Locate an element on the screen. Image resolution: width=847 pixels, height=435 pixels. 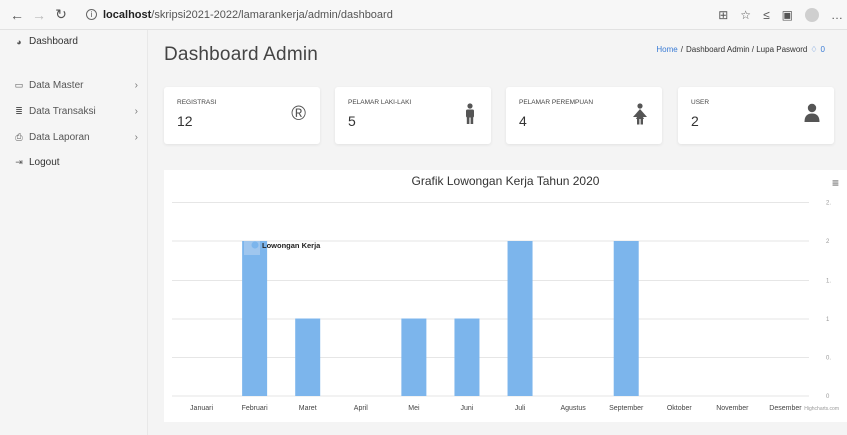
sidebar-item-logout: ⇥ Logout is located at coordinates (76, 162).